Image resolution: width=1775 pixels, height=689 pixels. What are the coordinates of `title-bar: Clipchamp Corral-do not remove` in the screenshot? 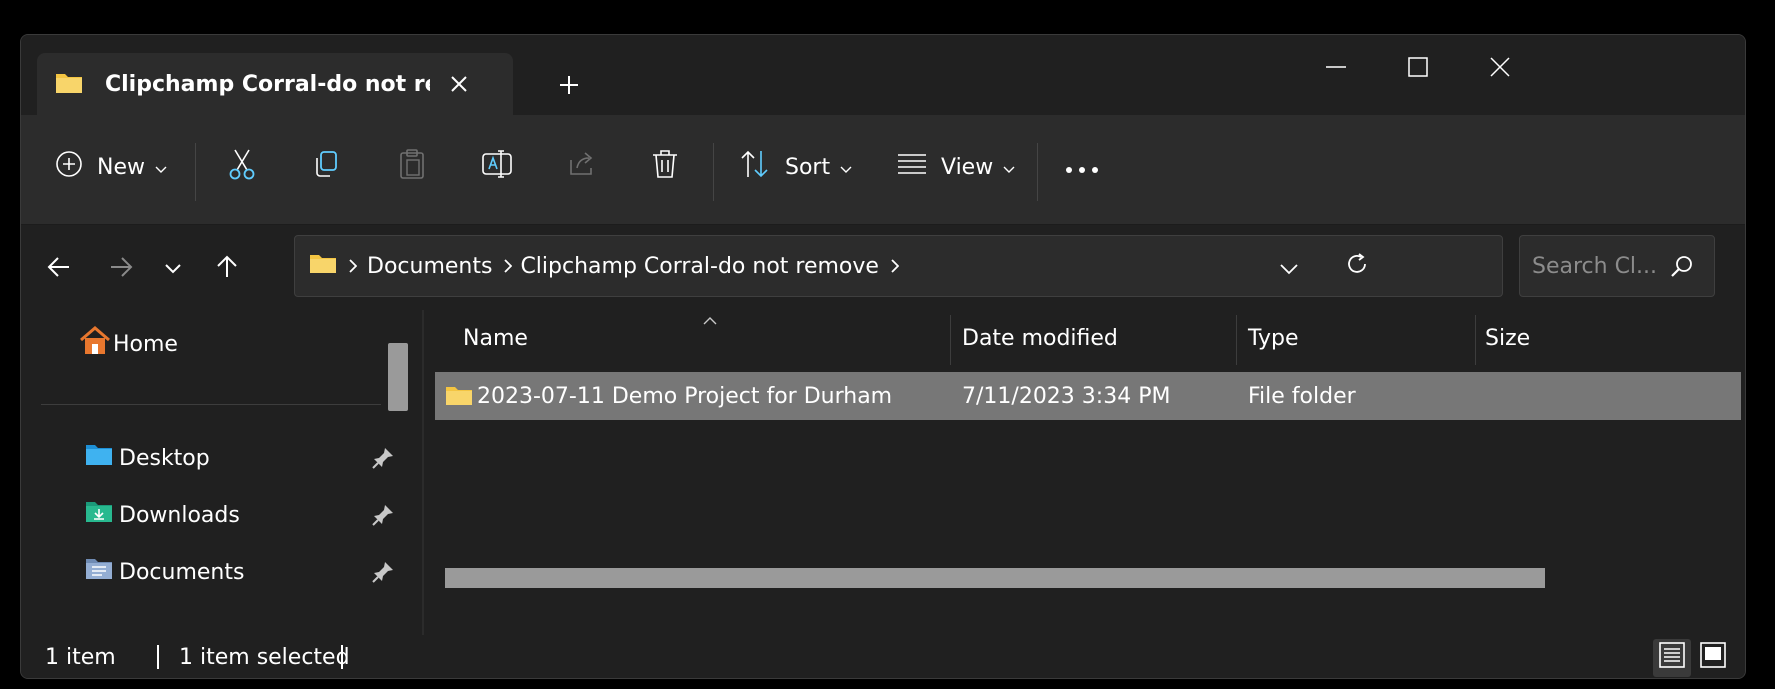 It's located at (883, 75).